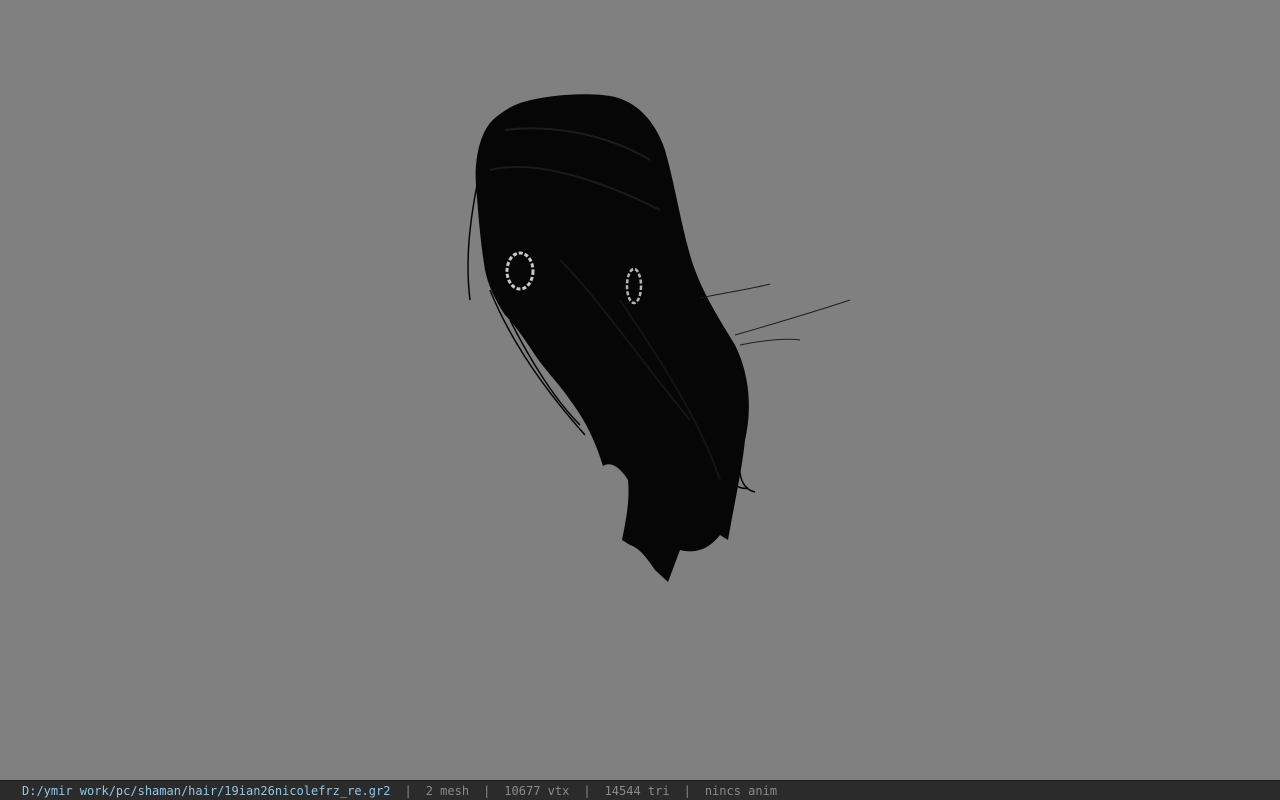 The height and width of the screenshot is (800, 1280). I want to click on triangle-count: 14544 tri, so click(637, 790).